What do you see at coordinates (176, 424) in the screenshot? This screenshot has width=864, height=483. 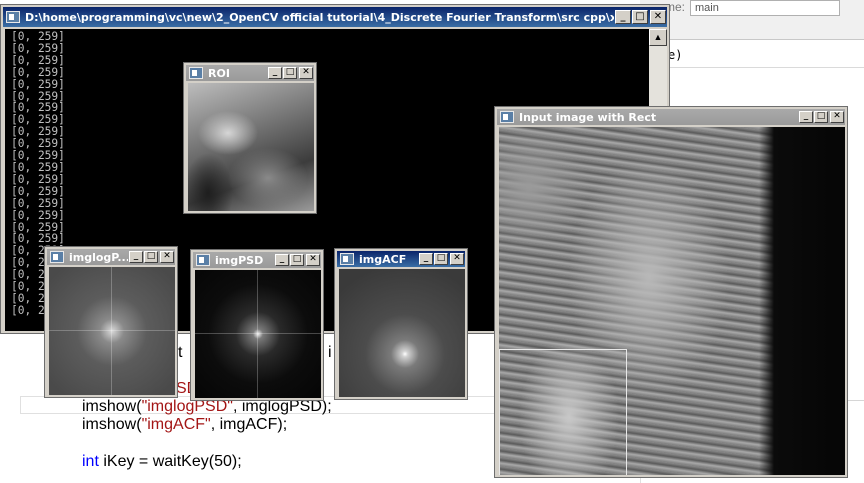 I see `code-string: "imgACF"` at bounding box center [176, 424].